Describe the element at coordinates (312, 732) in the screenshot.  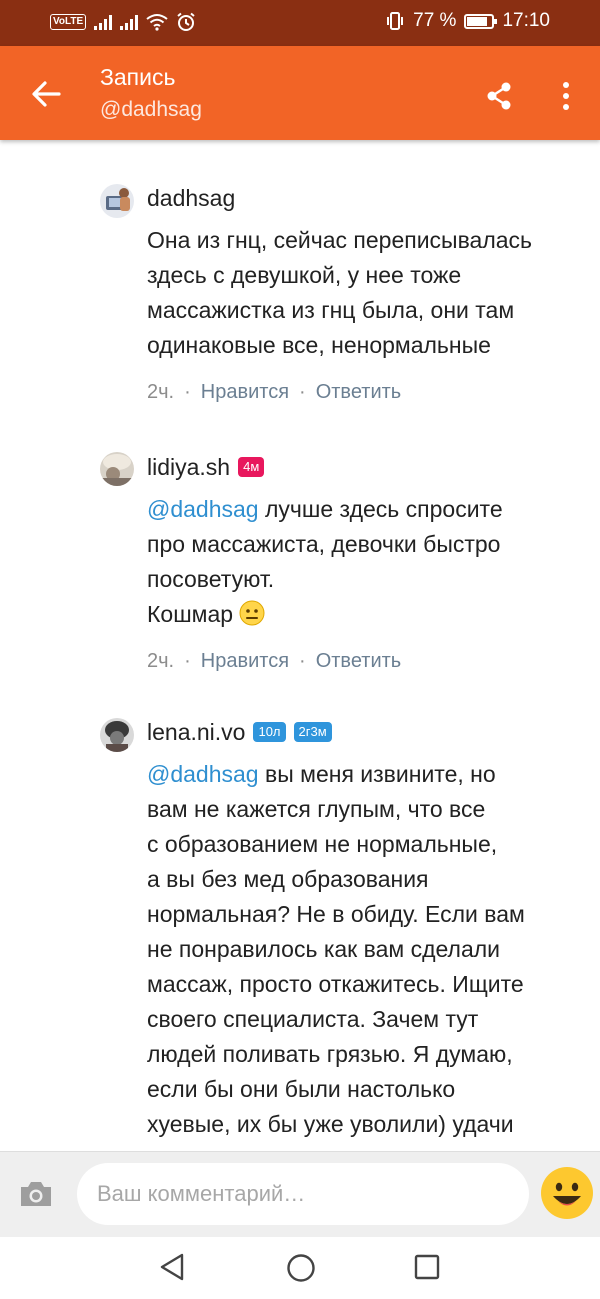
I see `member-badge: 2г3м` at that location.